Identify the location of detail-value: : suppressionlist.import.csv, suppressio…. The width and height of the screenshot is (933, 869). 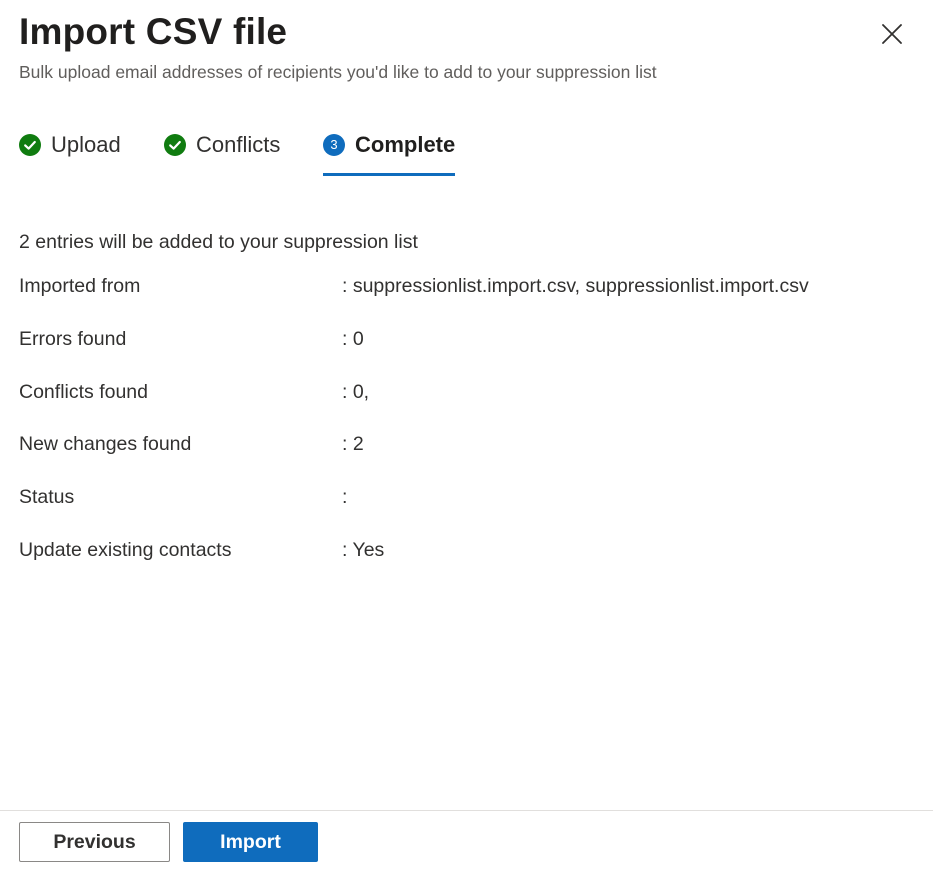
(575, 286).